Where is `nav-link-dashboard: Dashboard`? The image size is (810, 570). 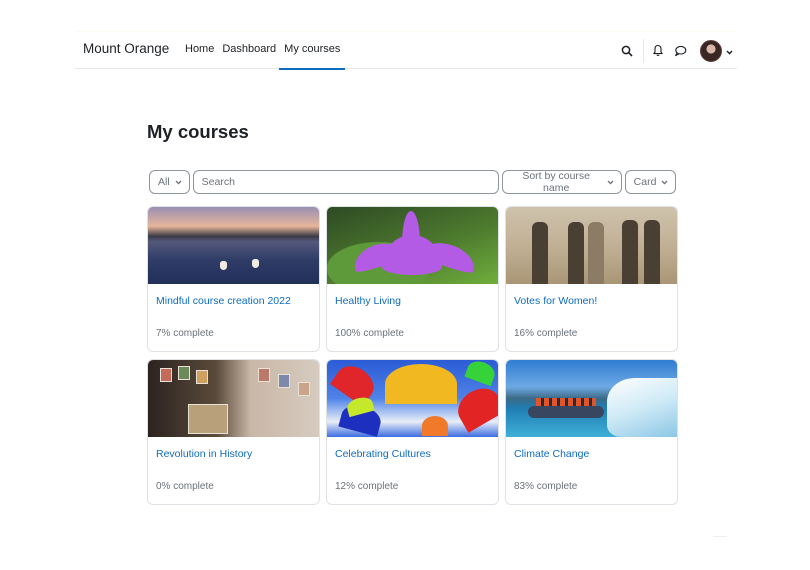 nav-link-dashboard: Dashboard is located at coordinates (249, 50).